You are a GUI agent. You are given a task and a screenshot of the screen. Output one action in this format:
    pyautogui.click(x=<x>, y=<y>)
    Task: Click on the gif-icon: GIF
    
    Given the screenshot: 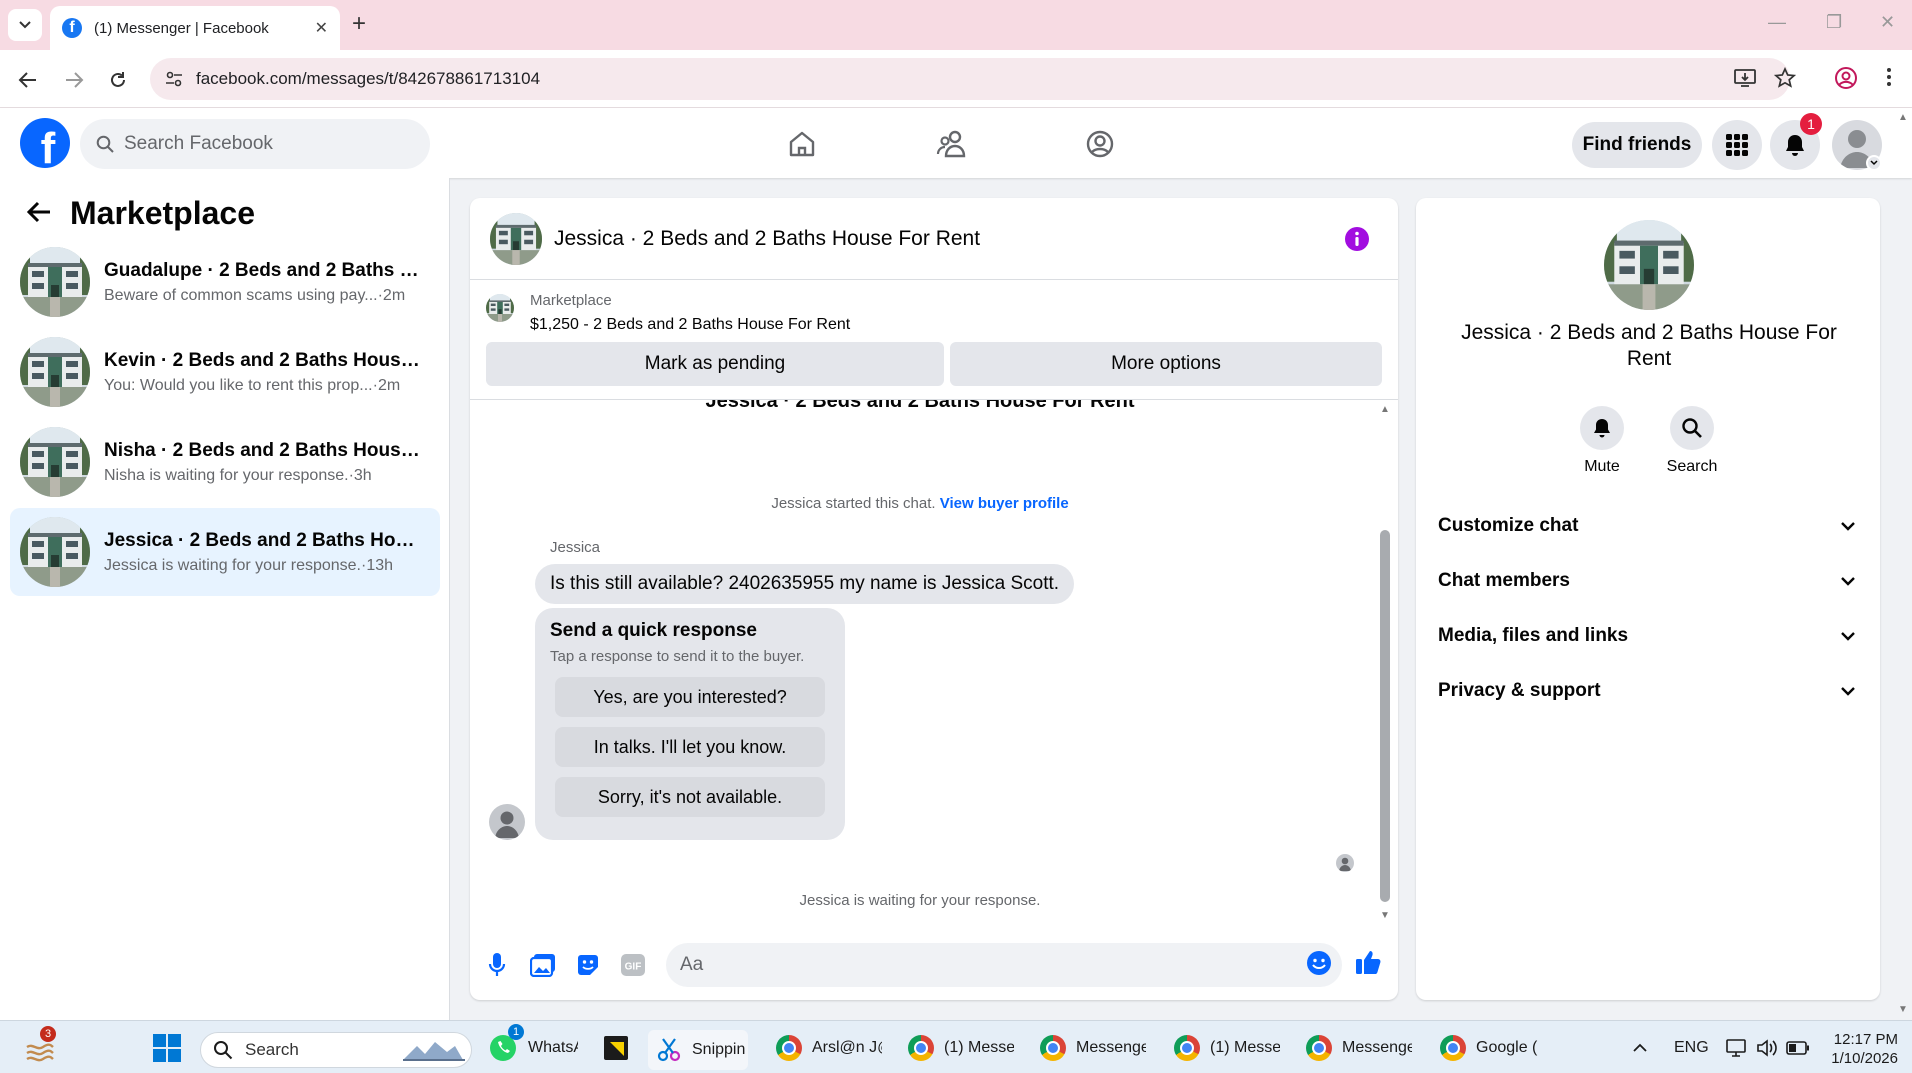 What is the action you would take?
    pyautogui.click(x=633, y=965)
    